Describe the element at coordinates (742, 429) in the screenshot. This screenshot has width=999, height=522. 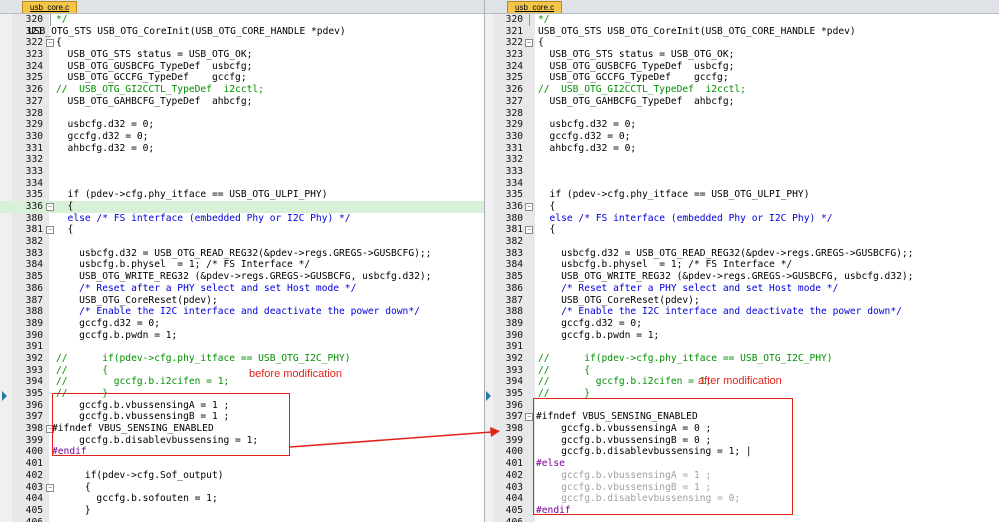
I see `code-line: 398 gccfg.b.vbussensingA = 0 ;` at that location.